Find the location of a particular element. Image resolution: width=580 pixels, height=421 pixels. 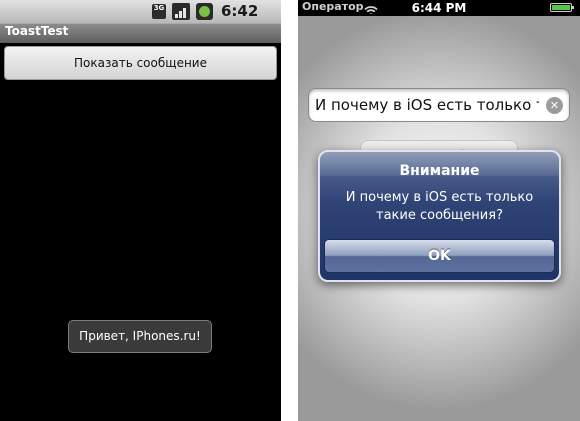

ios-clock: 6:44 PM is located at coordinates (439, 8).